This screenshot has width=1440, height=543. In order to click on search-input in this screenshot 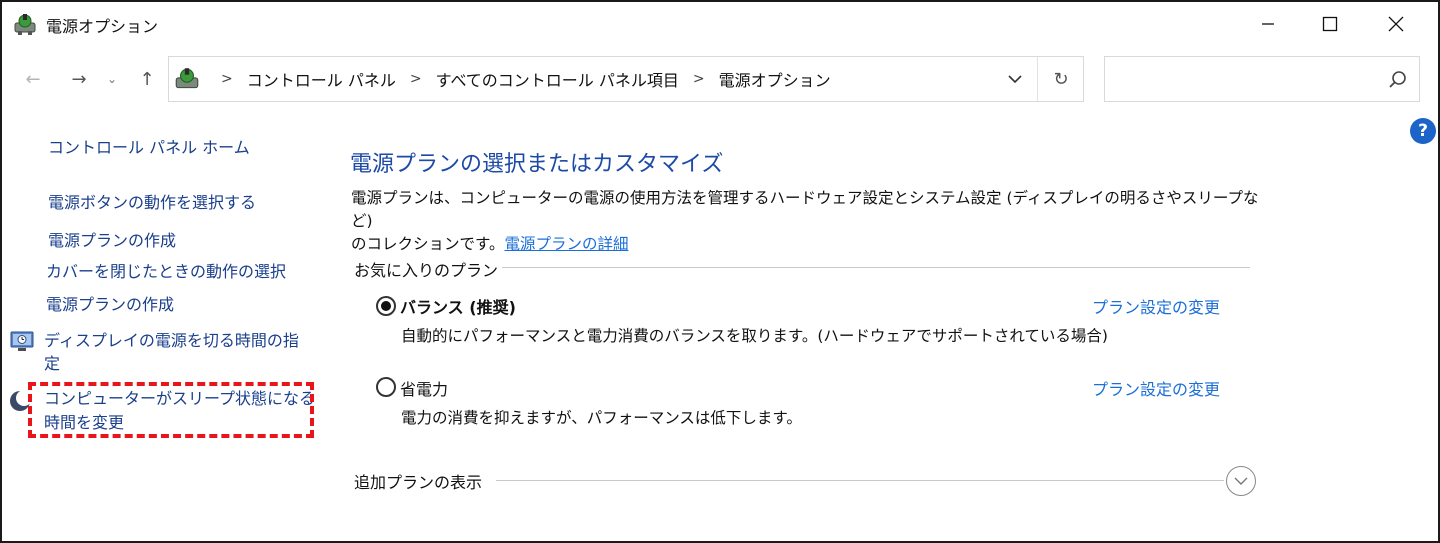, I will do `click(1241, 79)`.